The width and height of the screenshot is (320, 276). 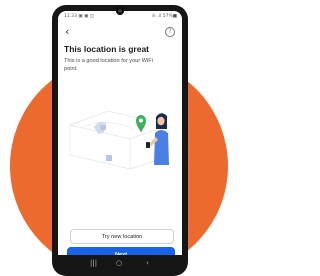 I want to click on back-arrow-icon: ‹, so click(x=67, y=31).